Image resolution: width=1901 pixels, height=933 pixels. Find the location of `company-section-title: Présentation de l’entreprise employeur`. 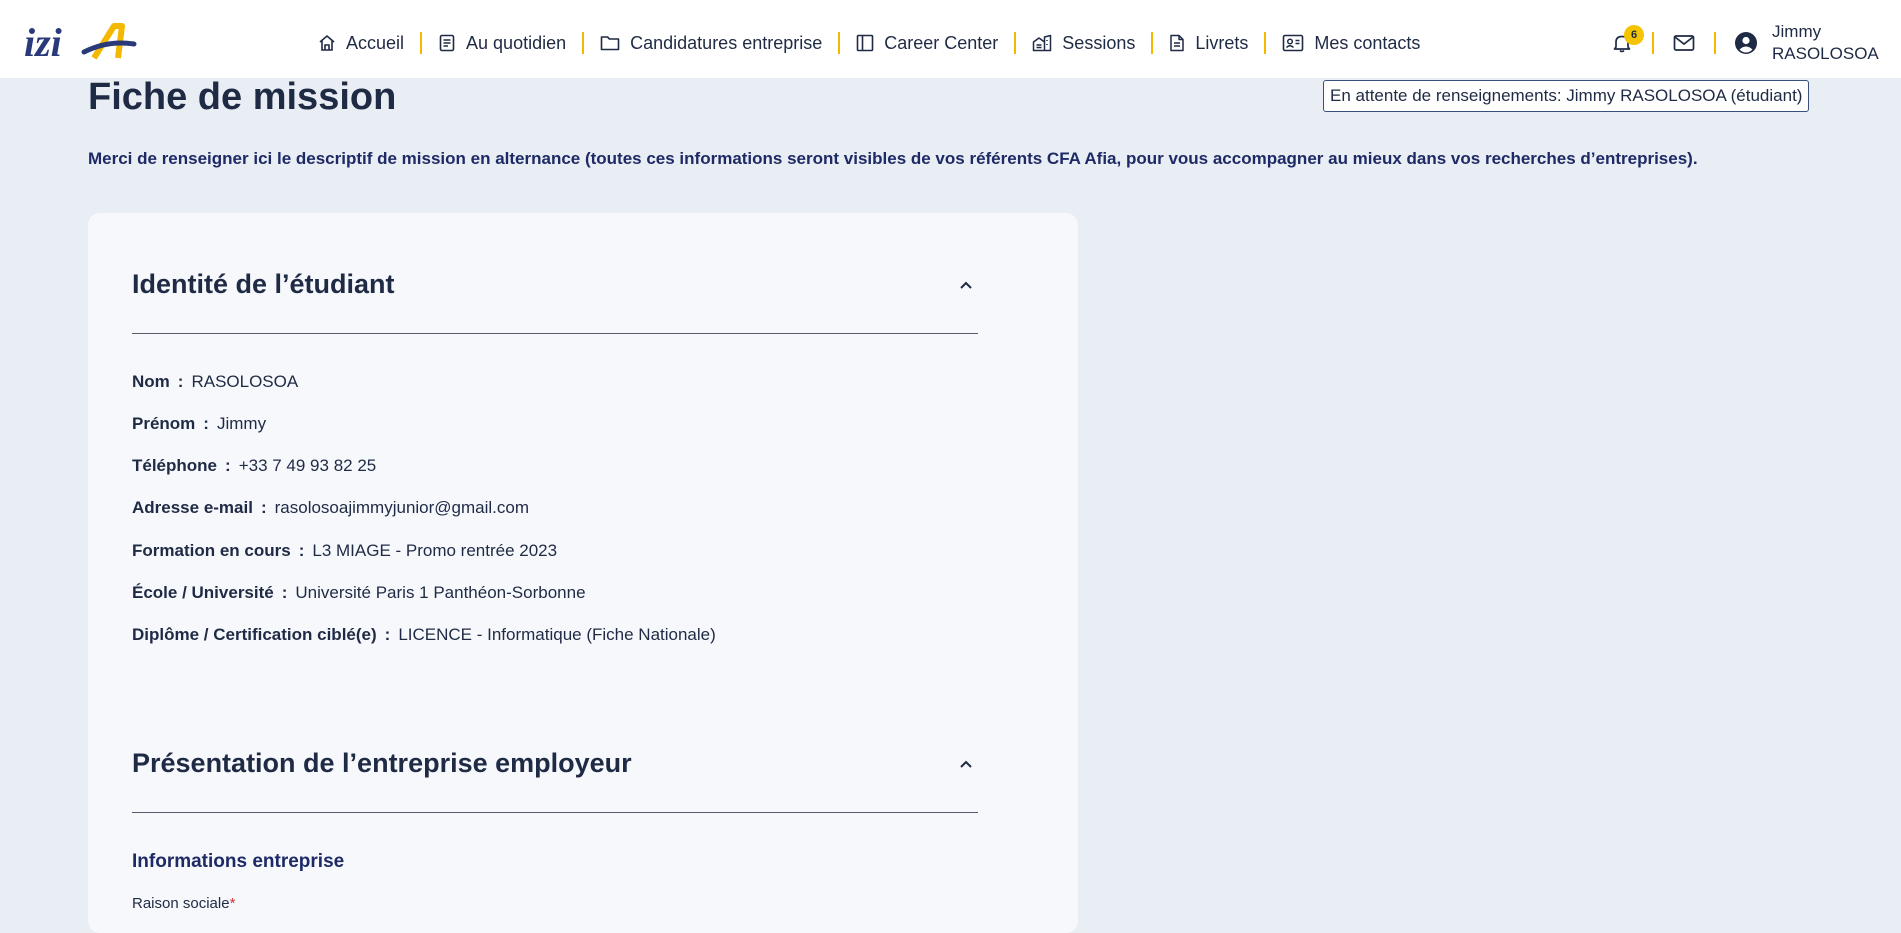

company-section-title: Présentation de l’entreprise employeur is located at coordinates (382, 763).